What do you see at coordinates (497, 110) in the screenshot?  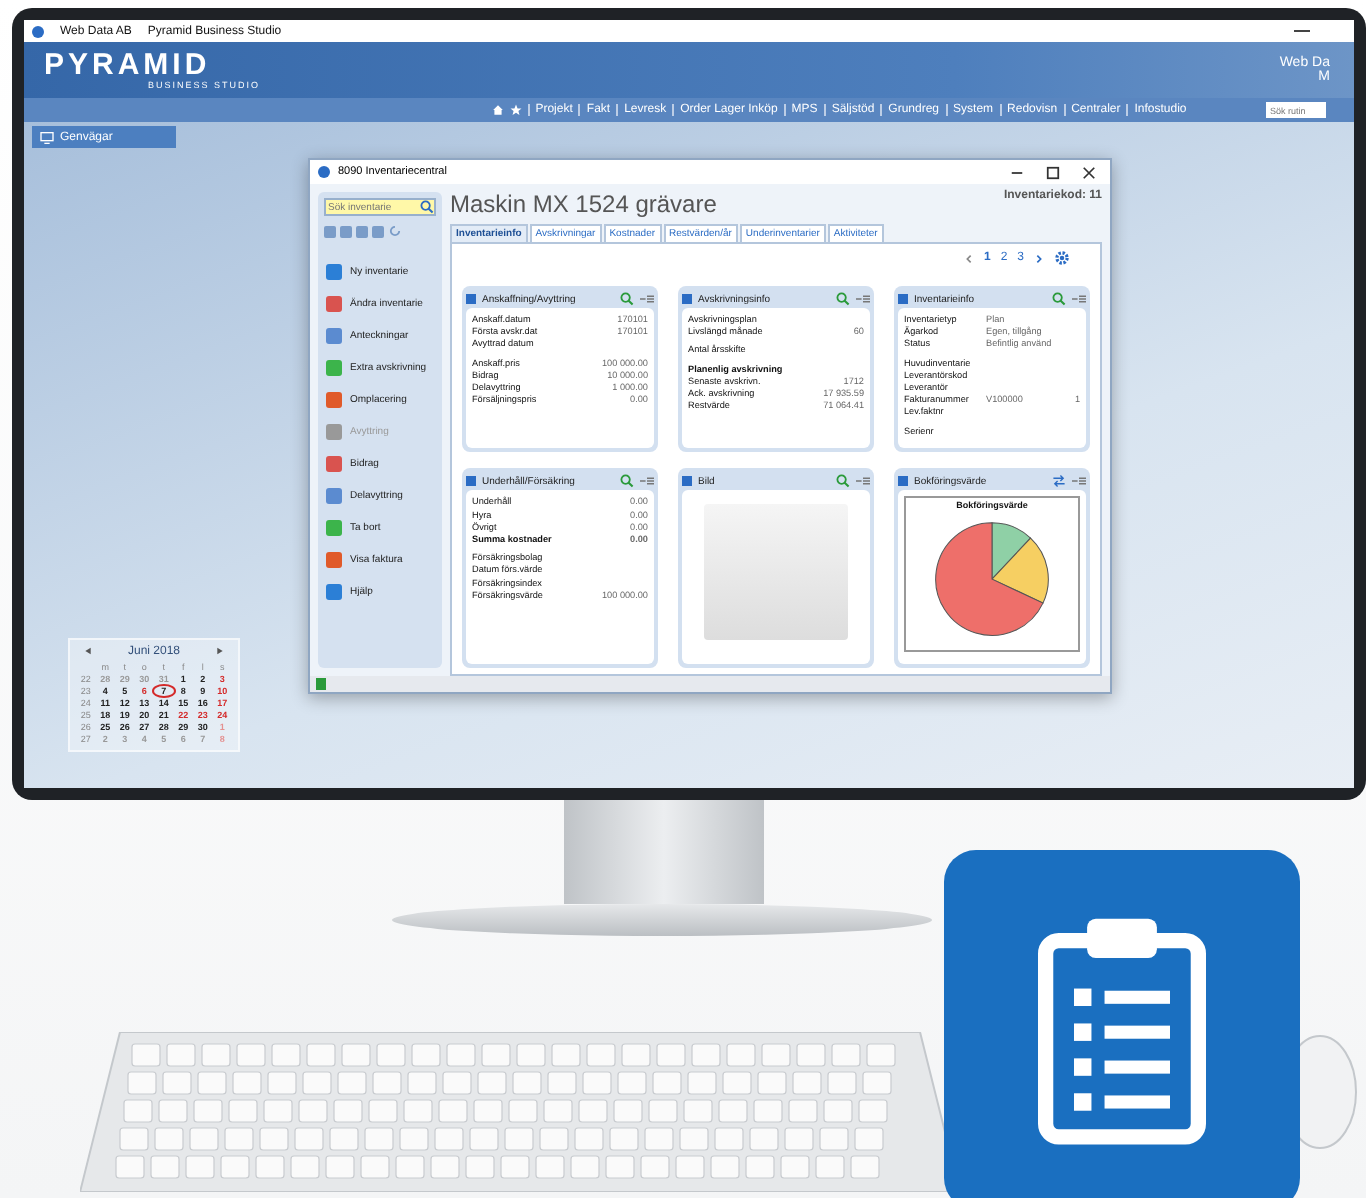 I see `home-icon` at bounding box center [497, 110].